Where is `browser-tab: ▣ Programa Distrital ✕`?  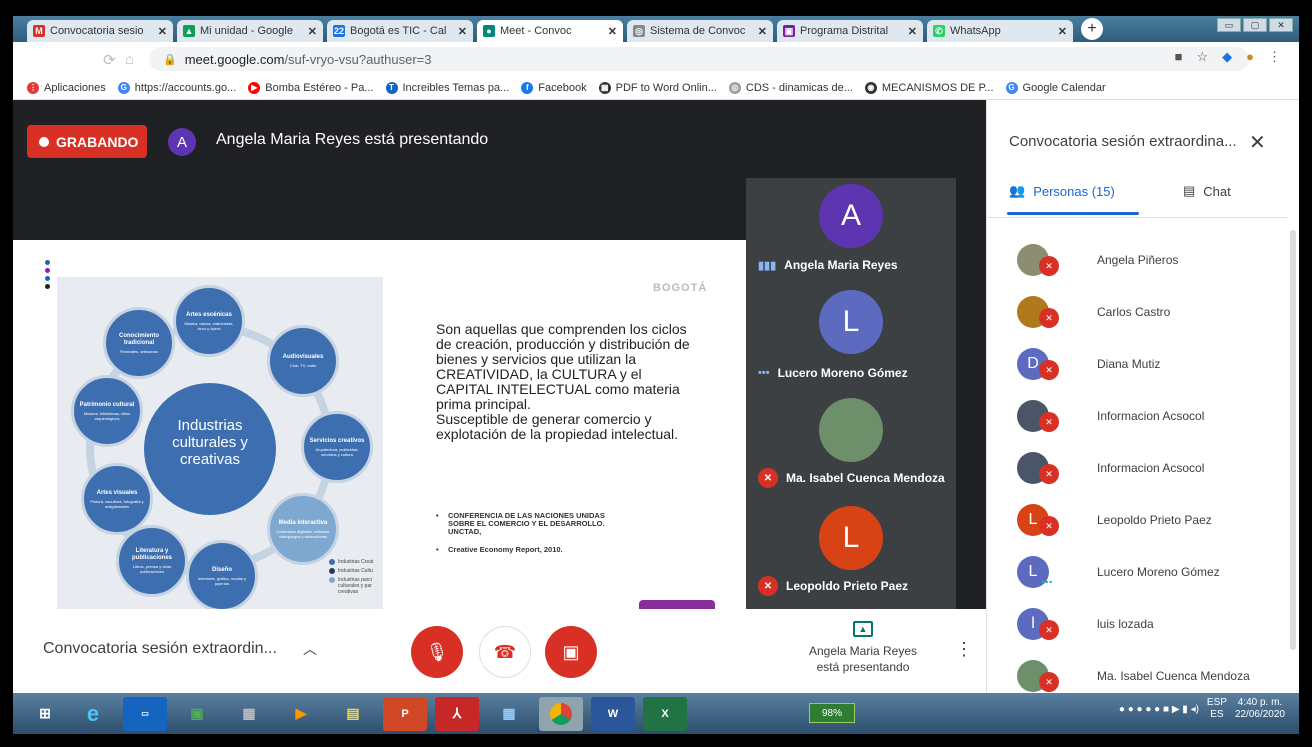
browser-tab: ▣ Programa Distrital ✕ is located at coordinates (850, 31).